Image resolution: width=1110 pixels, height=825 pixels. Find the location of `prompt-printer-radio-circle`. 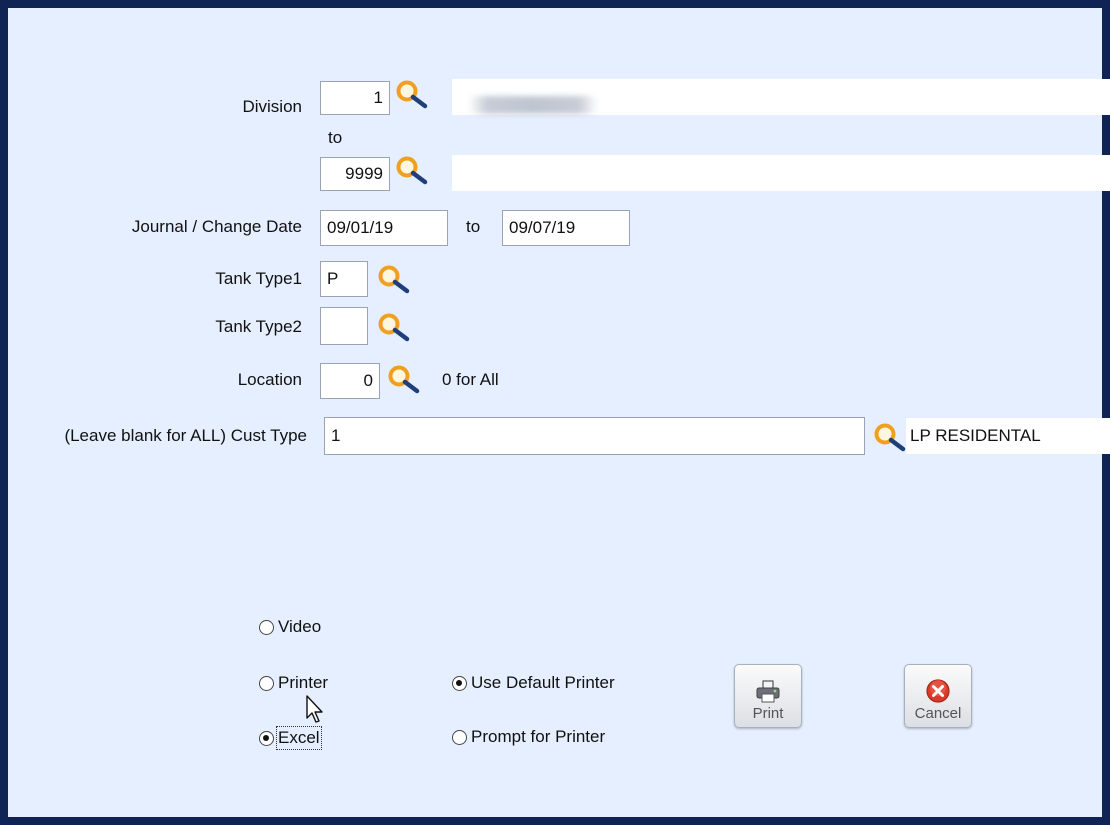

prompt-printer-radio-circle is located at coordinates (459, 737).